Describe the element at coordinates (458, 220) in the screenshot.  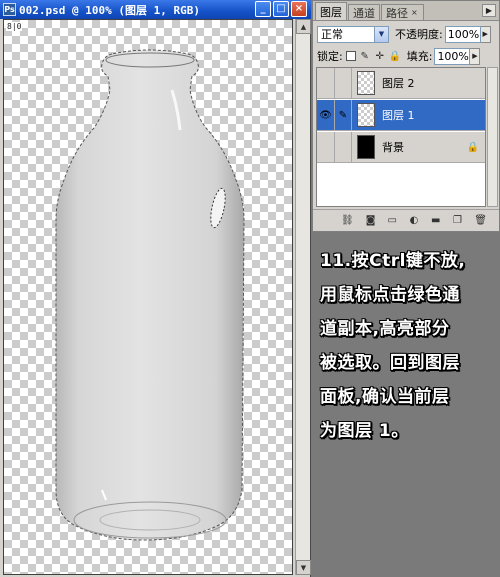
I see `new-layer-icon: ❐` at that location.